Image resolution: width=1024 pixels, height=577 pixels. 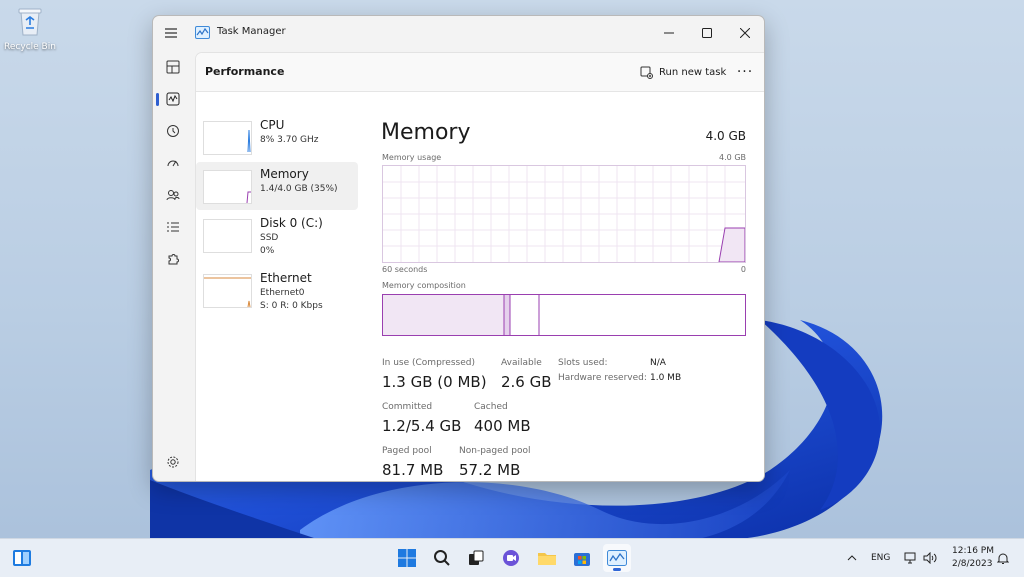 I want to click on nav-services, so click(x=173, y=259).